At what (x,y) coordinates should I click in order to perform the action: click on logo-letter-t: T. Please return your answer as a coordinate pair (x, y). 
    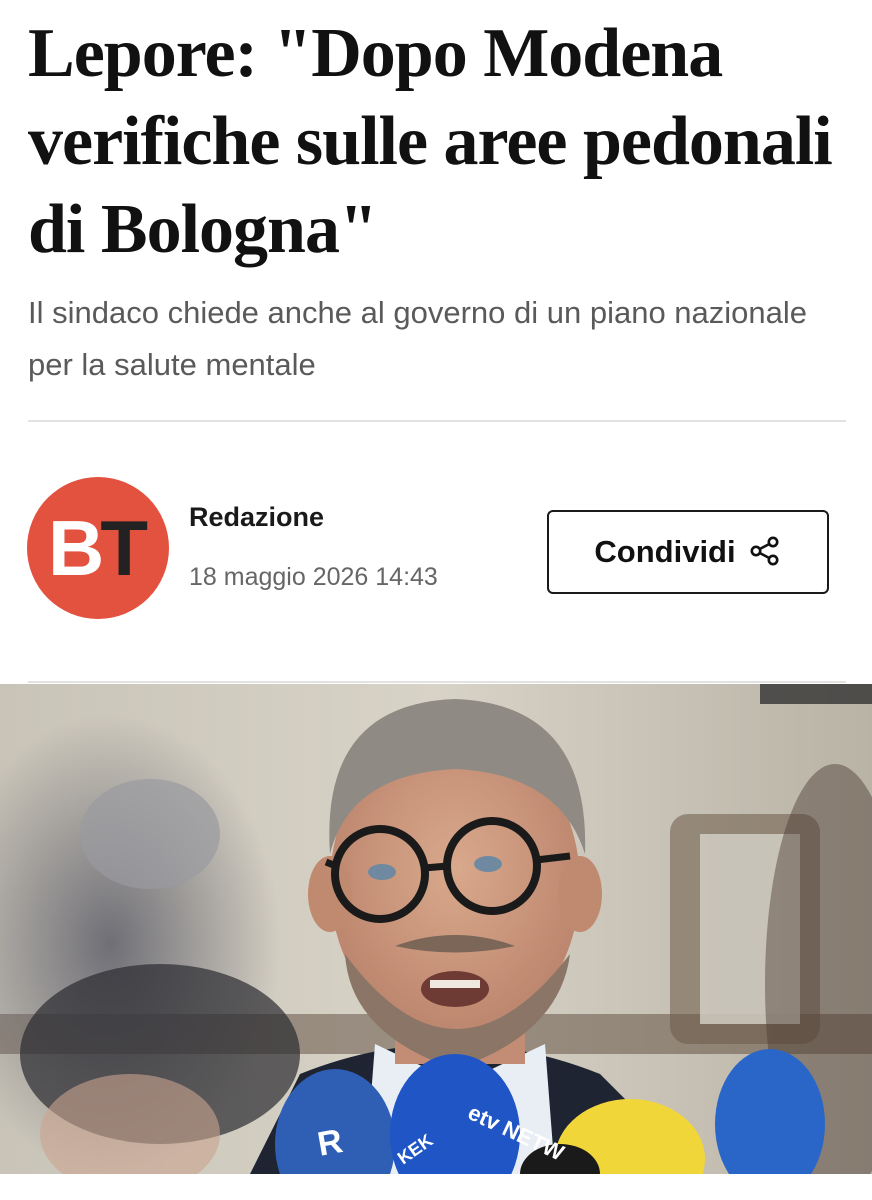
    Looking at the image, I should click on (124, 547).